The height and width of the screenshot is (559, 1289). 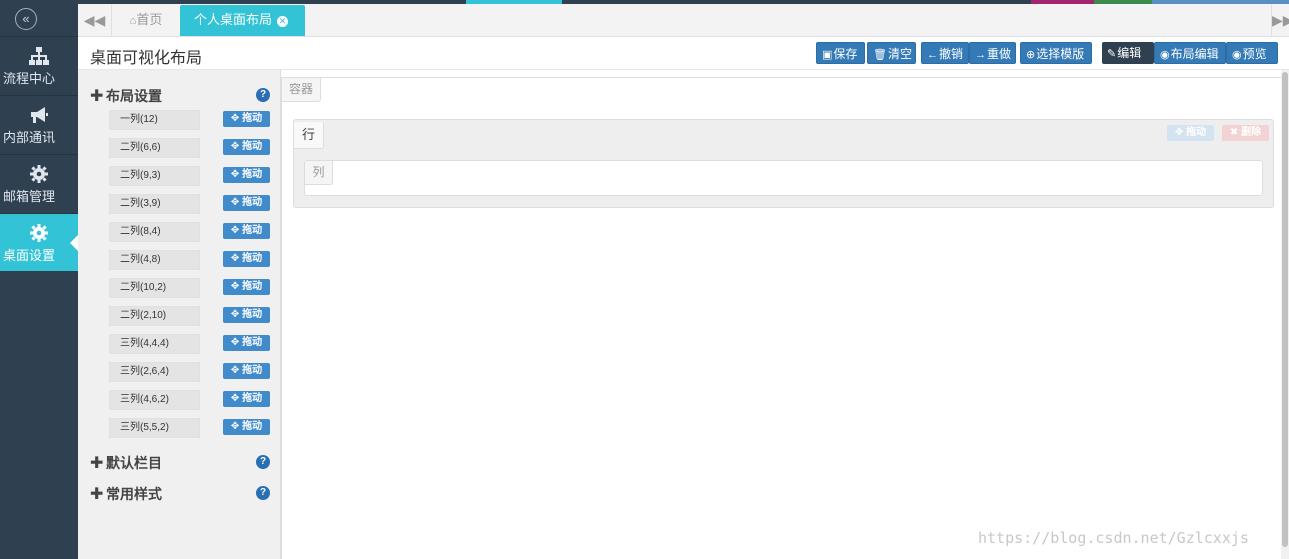 I want to click on tab-home: ⌂首页, so click(x=146, y=20).